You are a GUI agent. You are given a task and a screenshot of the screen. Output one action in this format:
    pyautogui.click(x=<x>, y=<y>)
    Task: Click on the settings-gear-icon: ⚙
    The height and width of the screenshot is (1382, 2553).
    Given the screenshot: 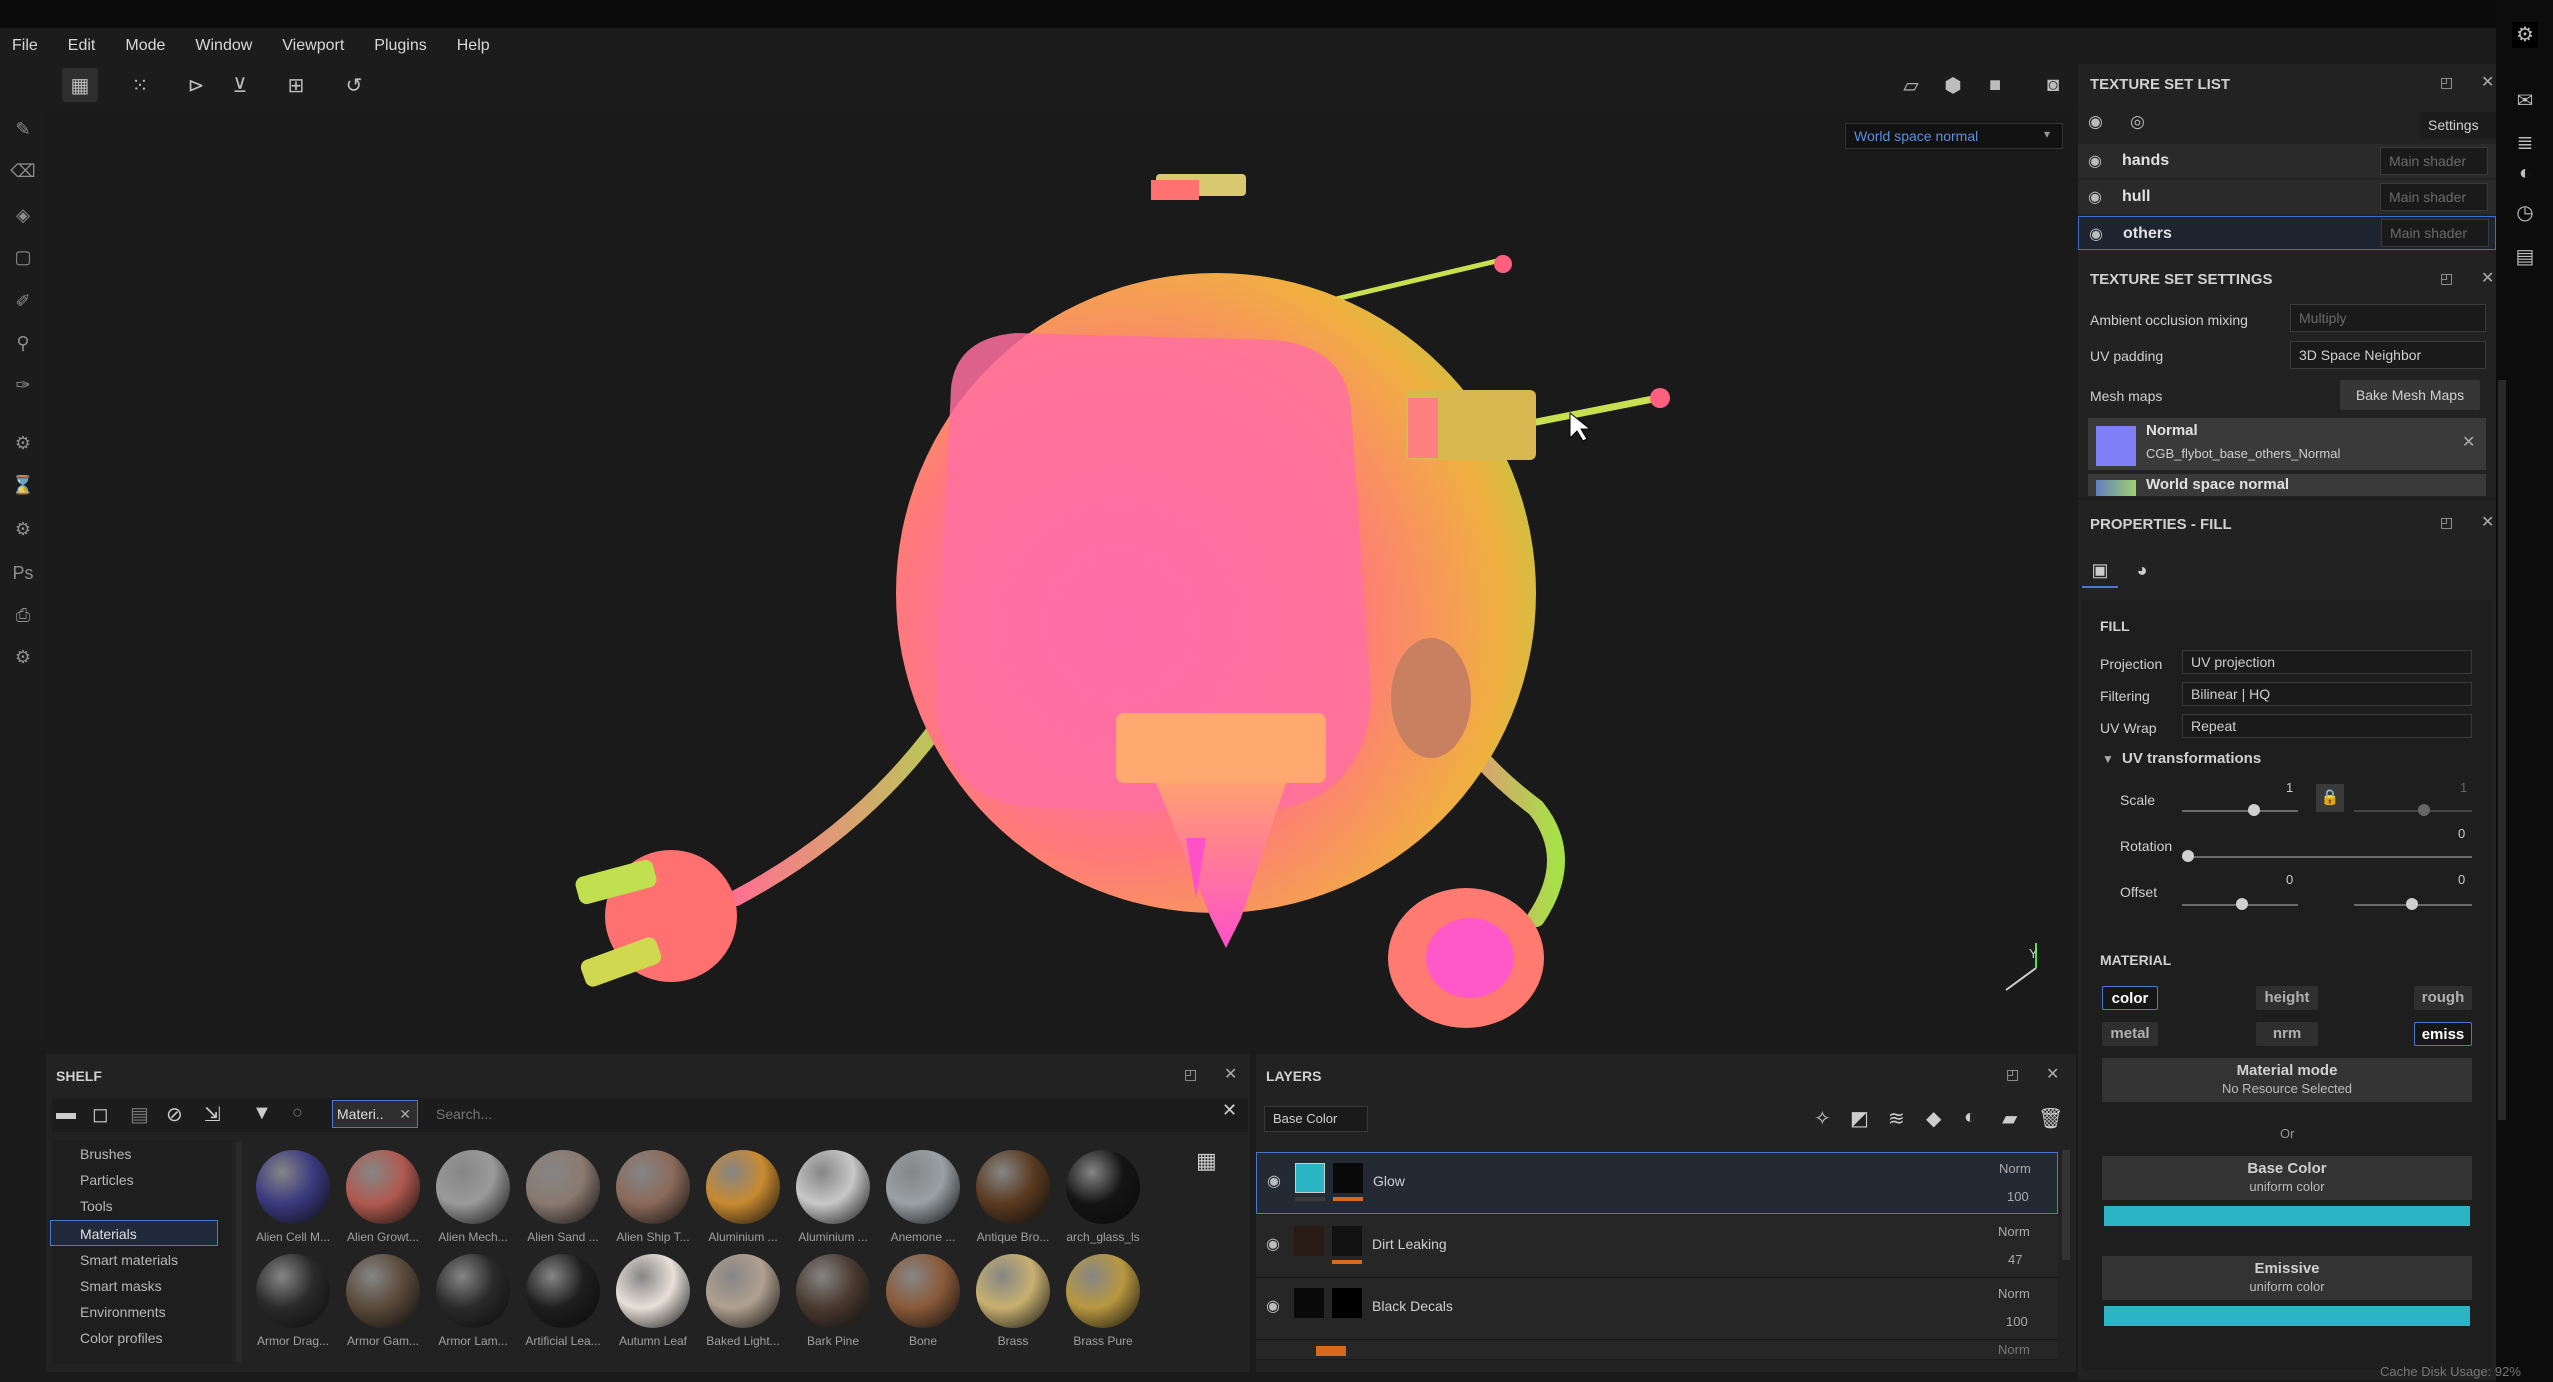 What is the action you would take?
    pyautogui.click(x=2525, y=35)
    